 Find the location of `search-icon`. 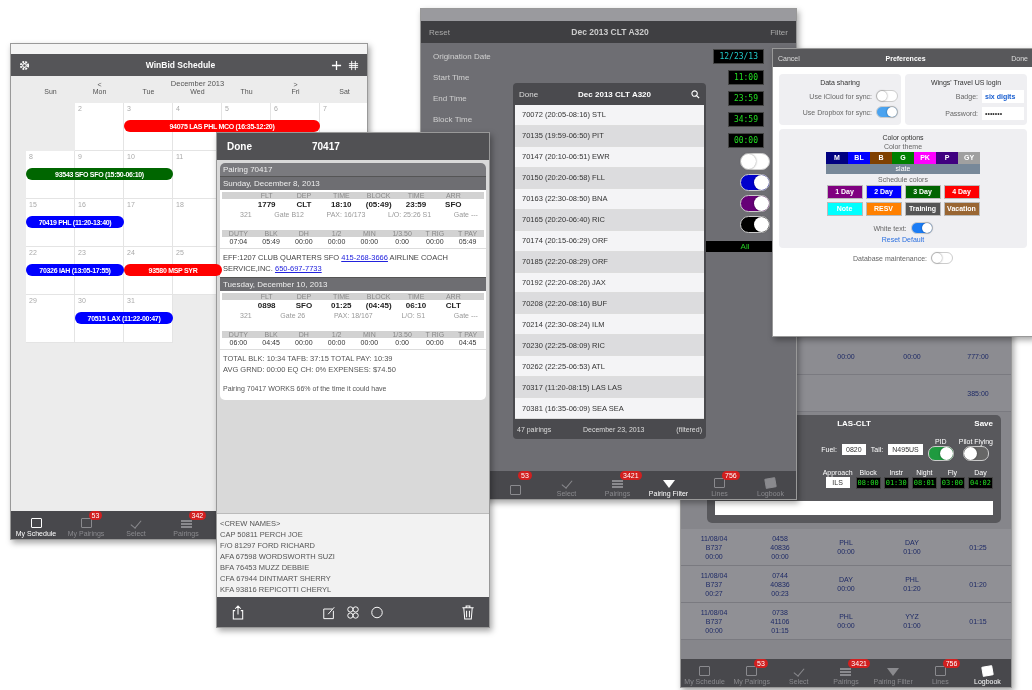

search-icon is located at coordinates (695, 94).